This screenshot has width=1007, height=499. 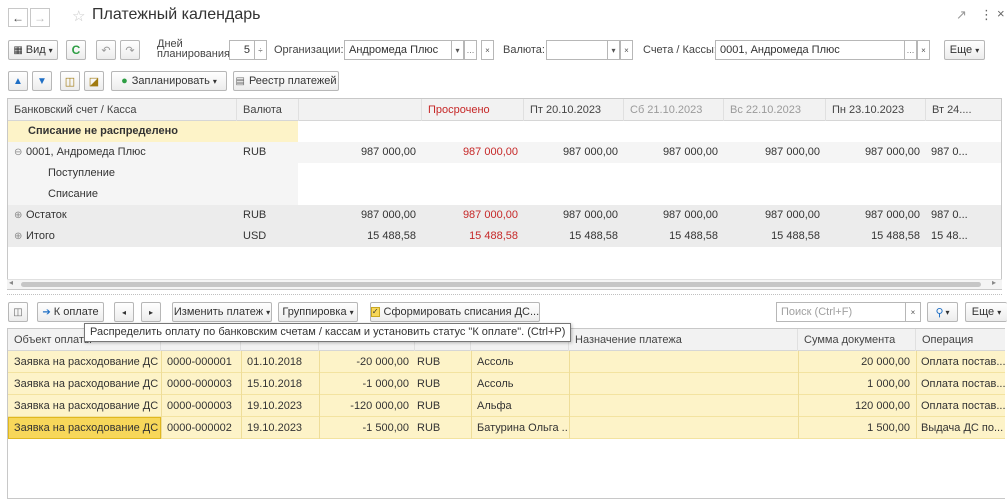 I want to click on link-icon: ↗, so click(x=961, y=15).